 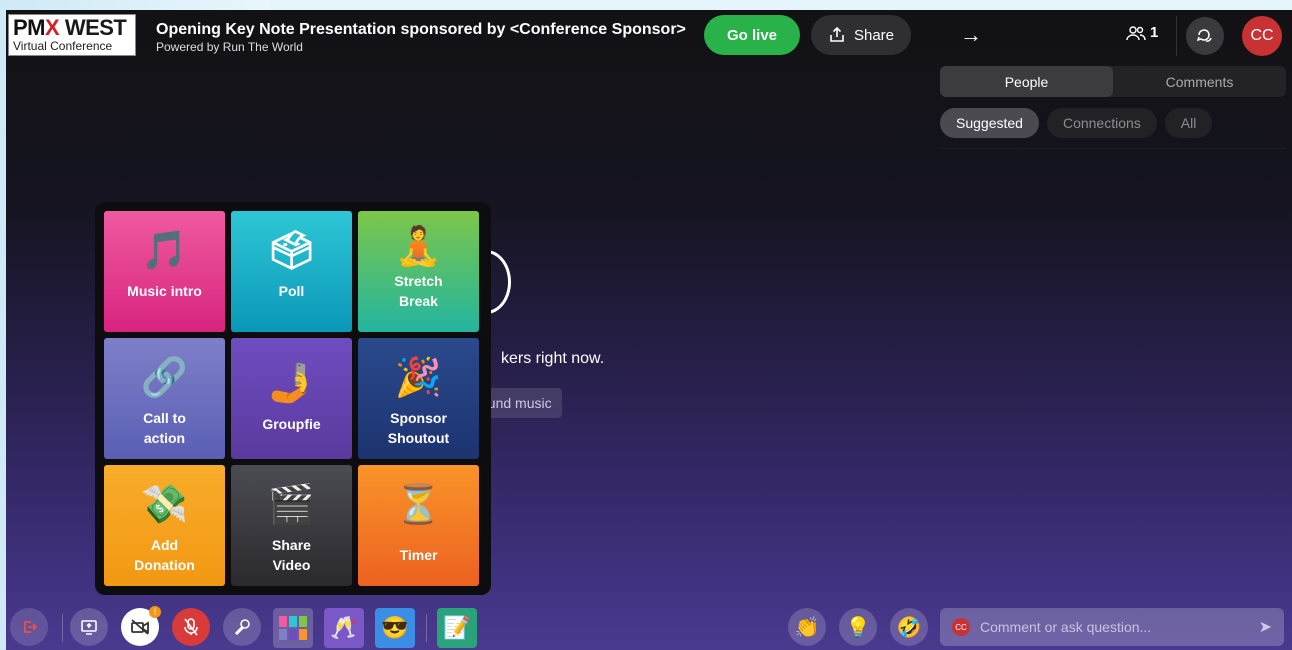 I want to click on tile-label: Call to action, so click(x=164, y=428).